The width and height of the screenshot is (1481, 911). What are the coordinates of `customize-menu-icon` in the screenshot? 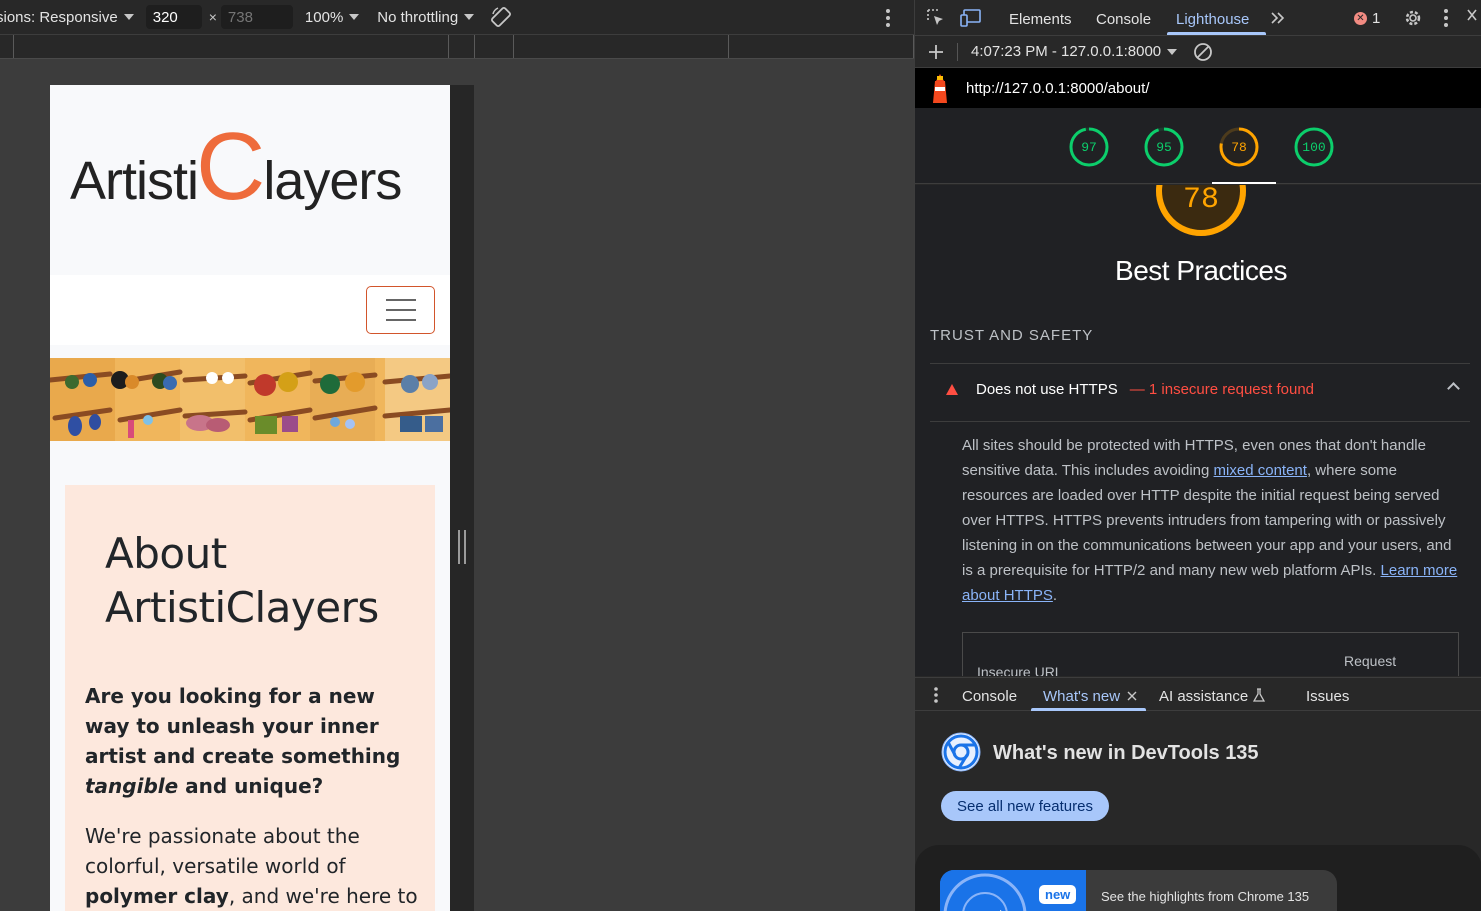 It's located at (1446, 18).